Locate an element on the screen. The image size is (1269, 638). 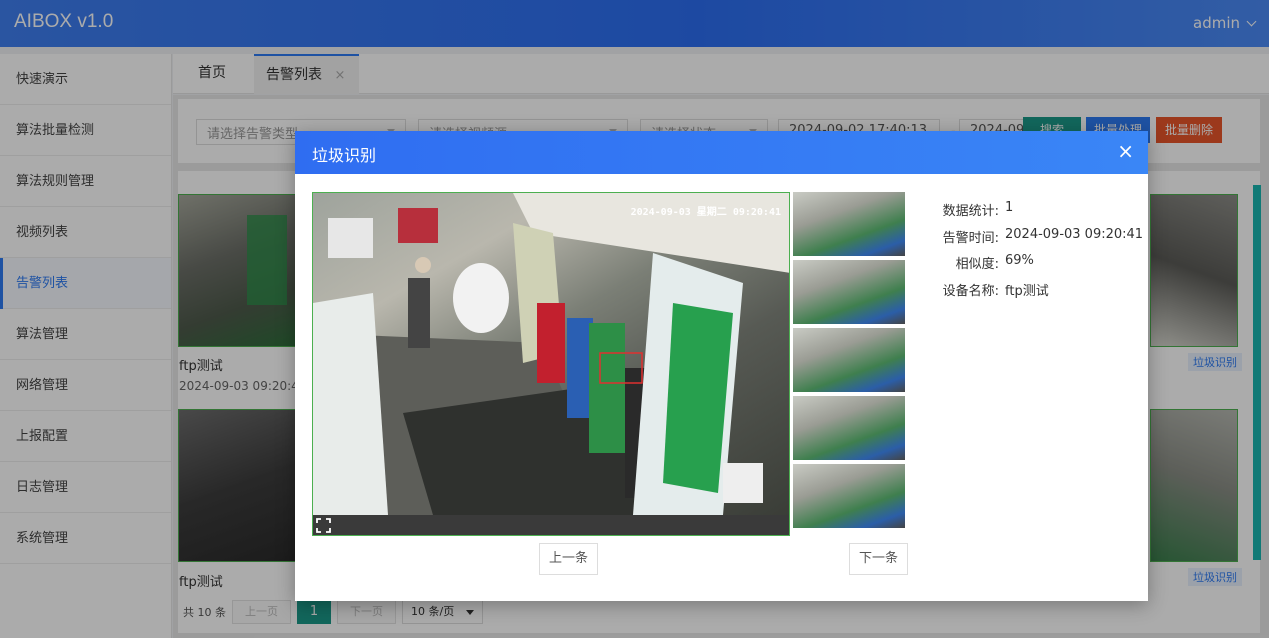
info-row-similarity: 相似度: 69% is located at coordinates (1038, 266).